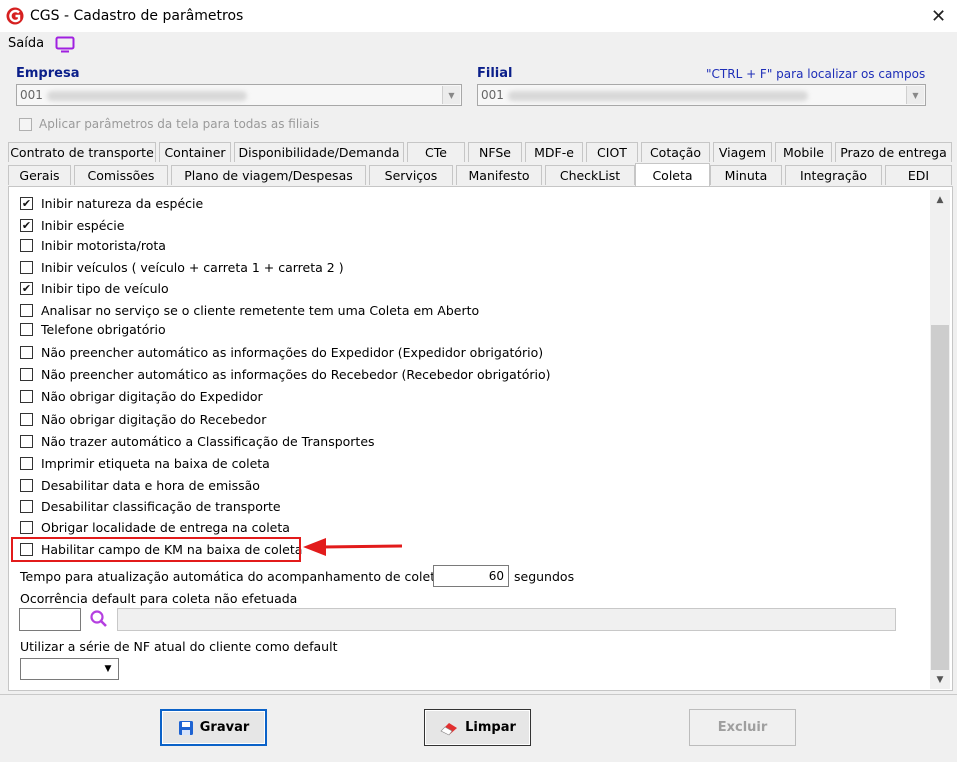  I want to click on option-row: Desabilitar data e hora de emissão, so click(140, 485).